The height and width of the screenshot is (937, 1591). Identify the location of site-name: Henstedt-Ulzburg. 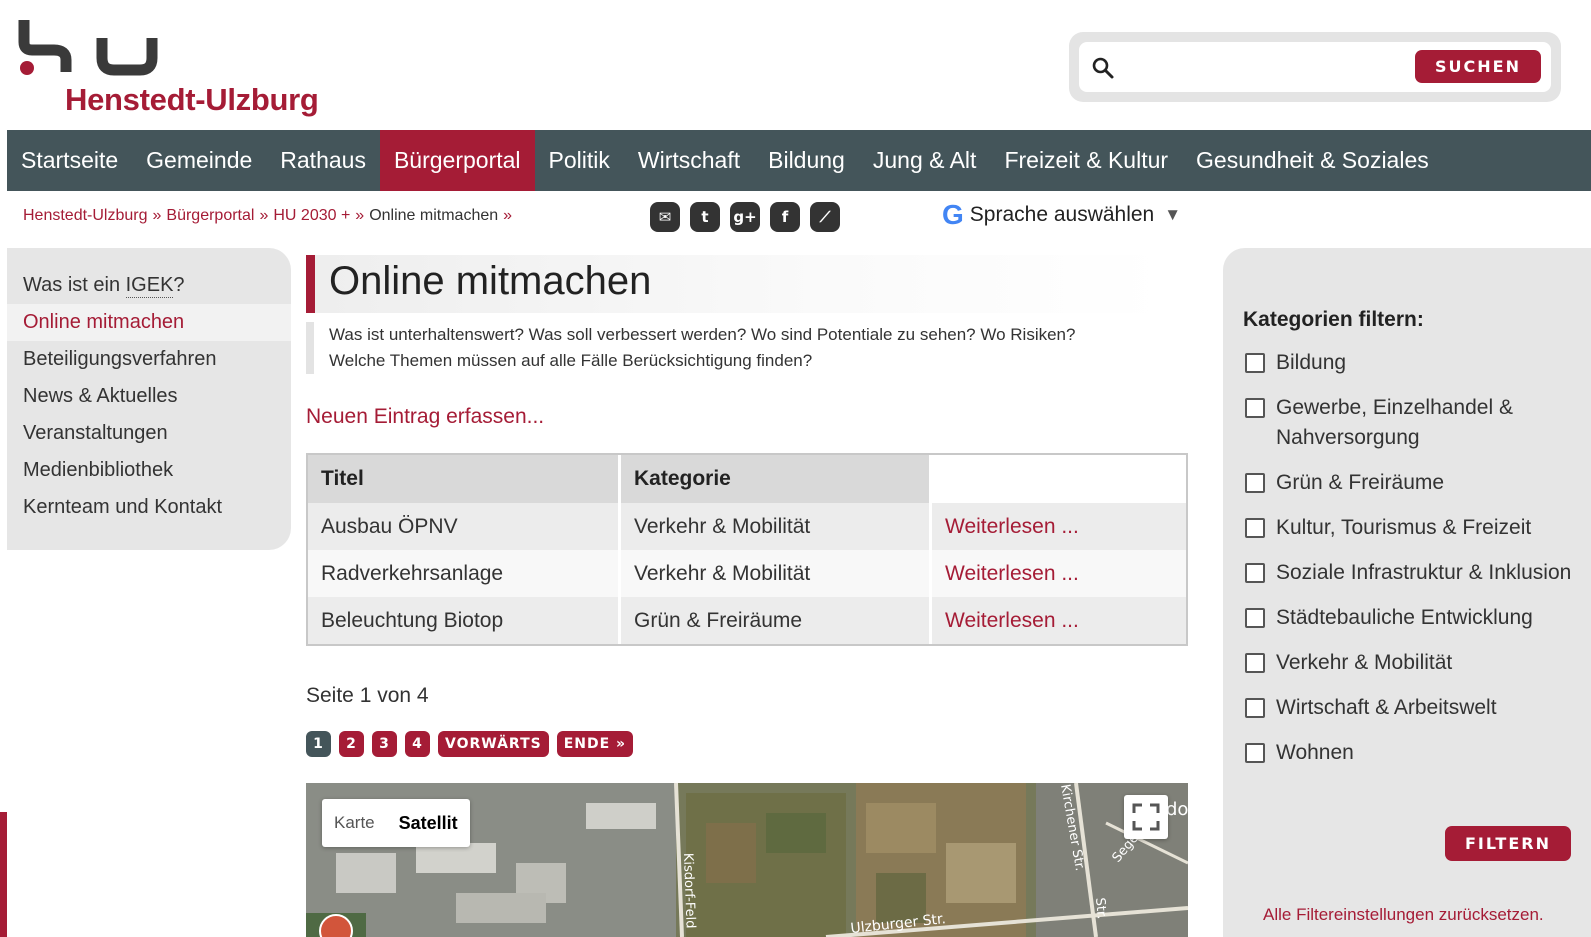
(192, 99).